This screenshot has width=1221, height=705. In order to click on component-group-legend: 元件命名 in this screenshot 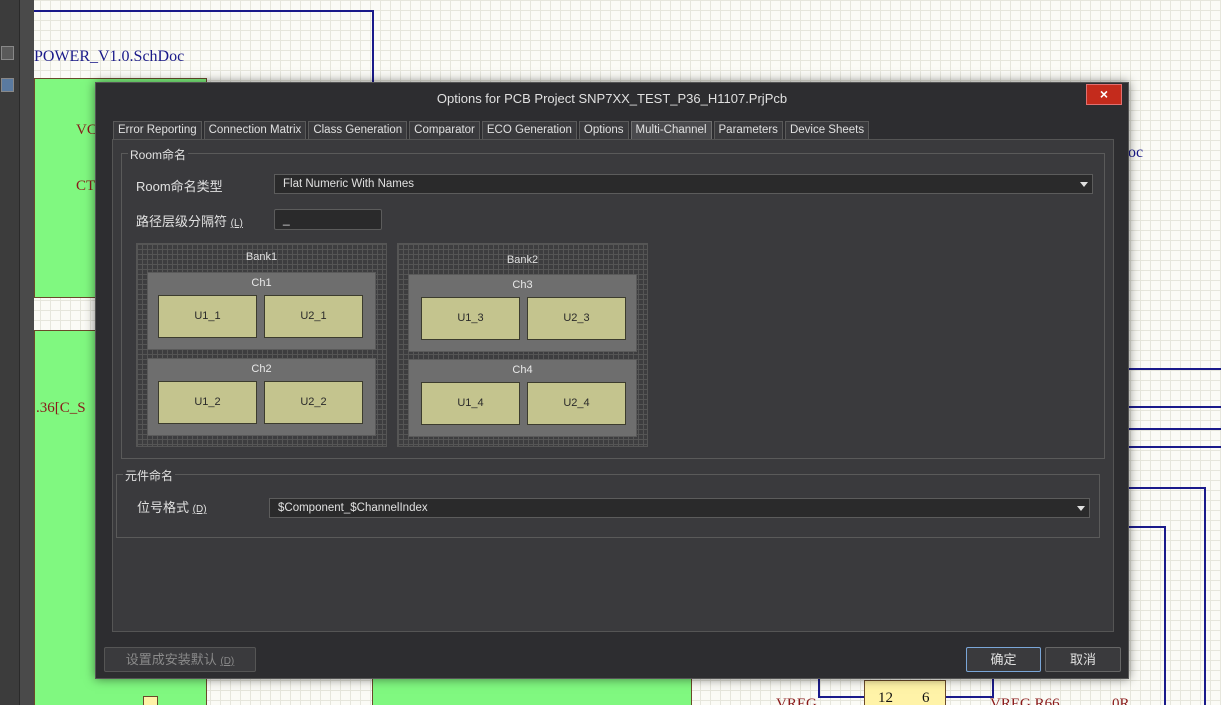, I will do `click(149, 475)`.